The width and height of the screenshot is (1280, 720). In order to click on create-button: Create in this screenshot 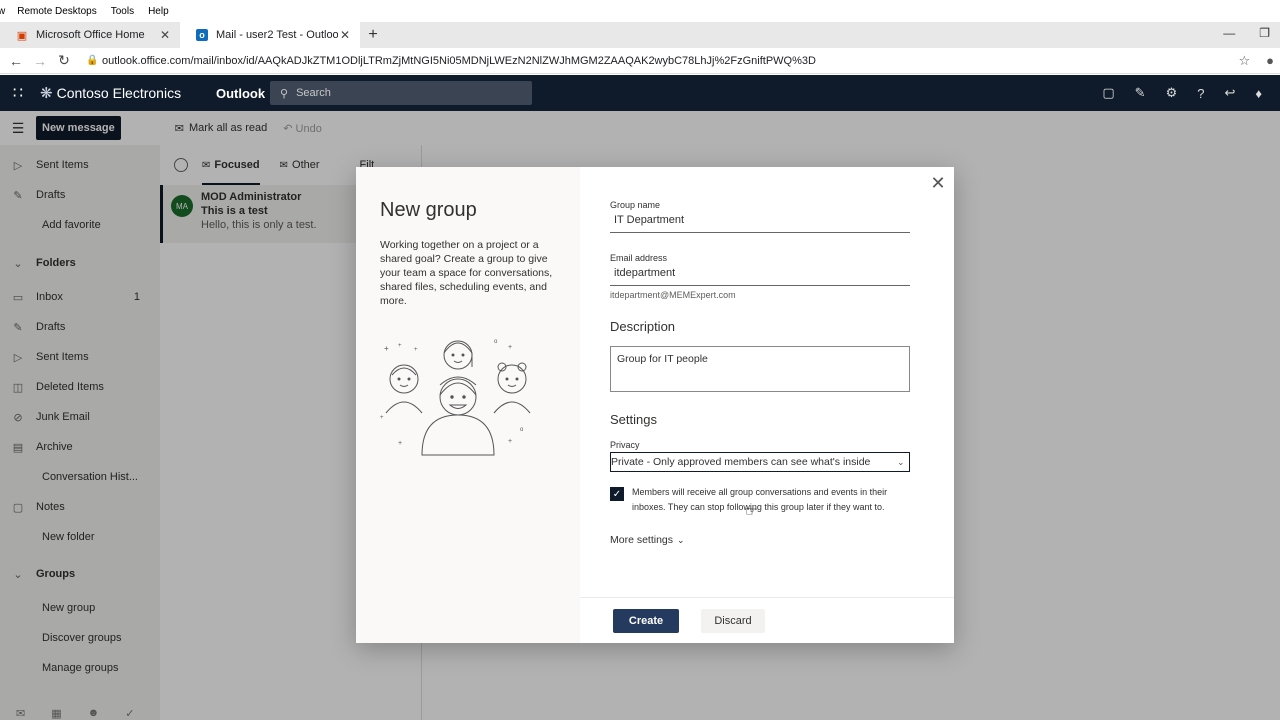, I will do `click(646, 621)`.